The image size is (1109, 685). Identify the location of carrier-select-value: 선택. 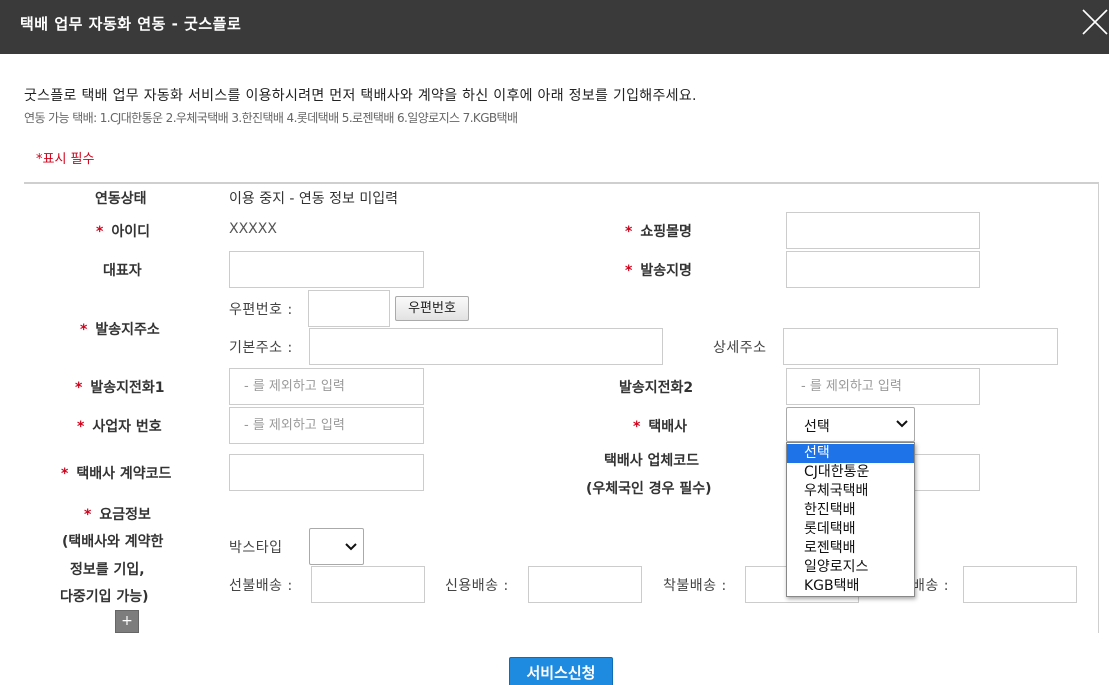
(817, 427).